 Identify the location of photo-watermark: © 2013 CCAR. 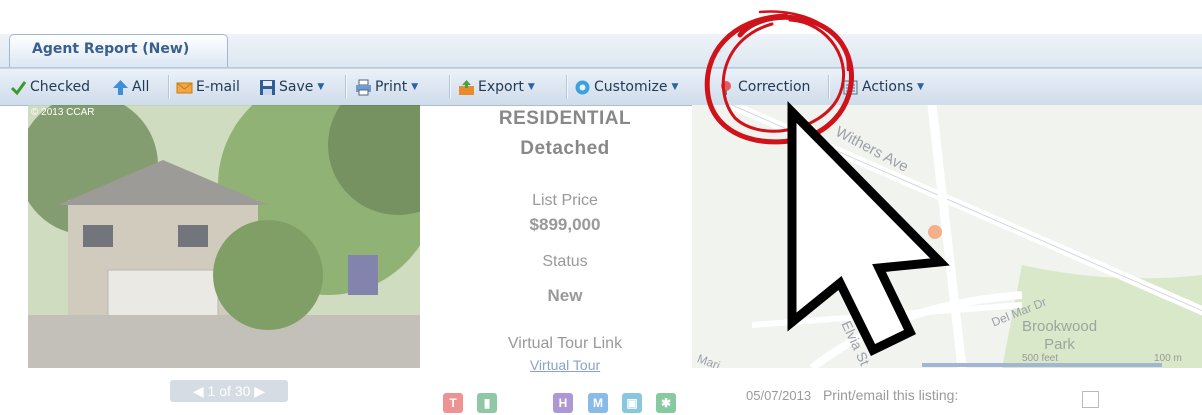
(63, 112).